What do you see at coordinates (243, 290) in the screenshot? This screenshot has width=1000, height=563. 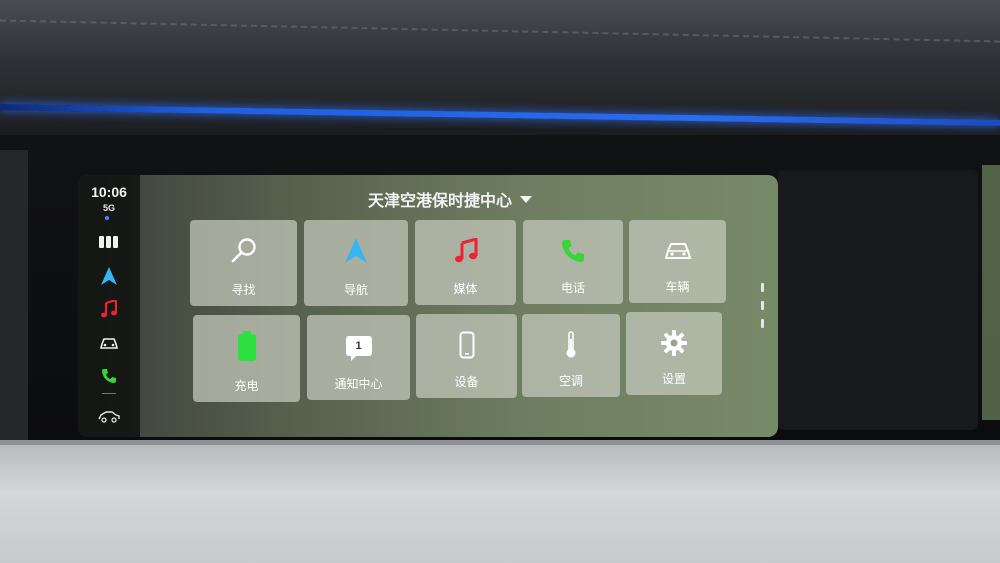 I see `tile-label: 寻找` at bounding box center [243, 290].